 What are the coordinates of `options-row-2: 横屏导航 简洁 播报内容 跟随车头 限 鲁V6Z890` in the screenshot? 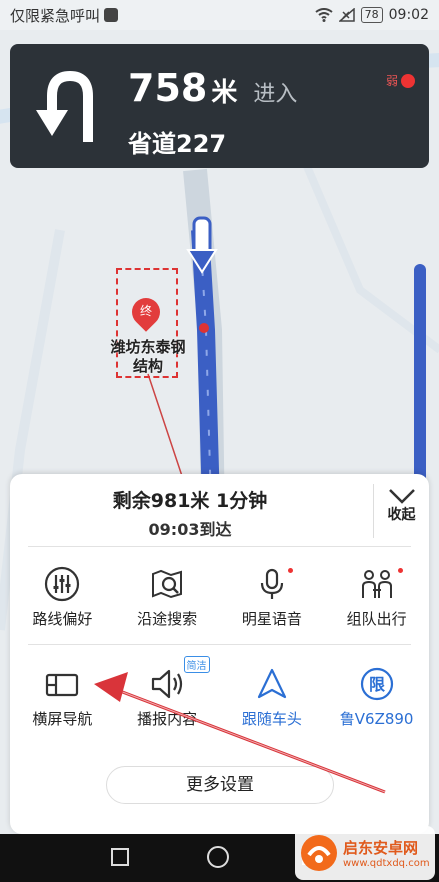 It's located at (219, 697).